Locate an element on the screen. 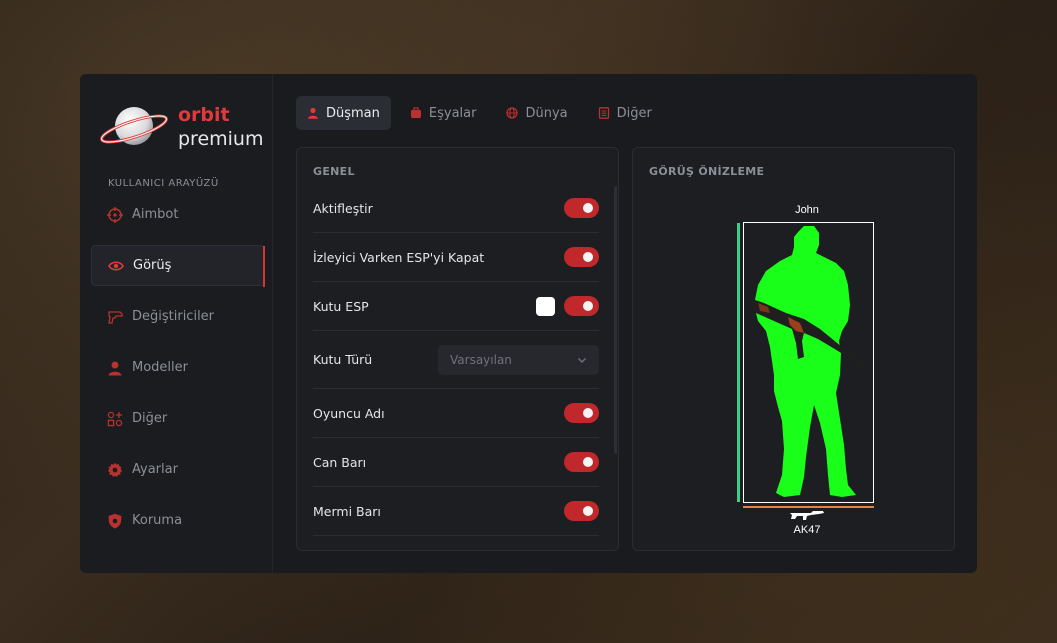 Image resolution: width=1057 pixels, height=643 pixels. chevron-down-icon is located at coordinates (582, 360).